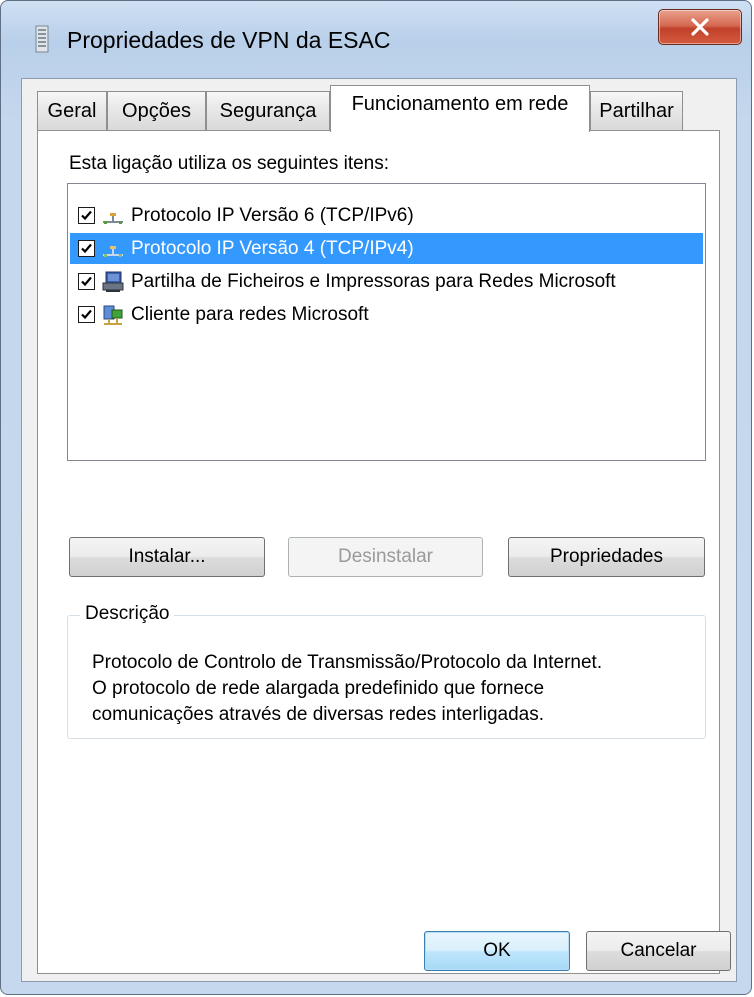  I want to click on close-button, so click(700, 27).